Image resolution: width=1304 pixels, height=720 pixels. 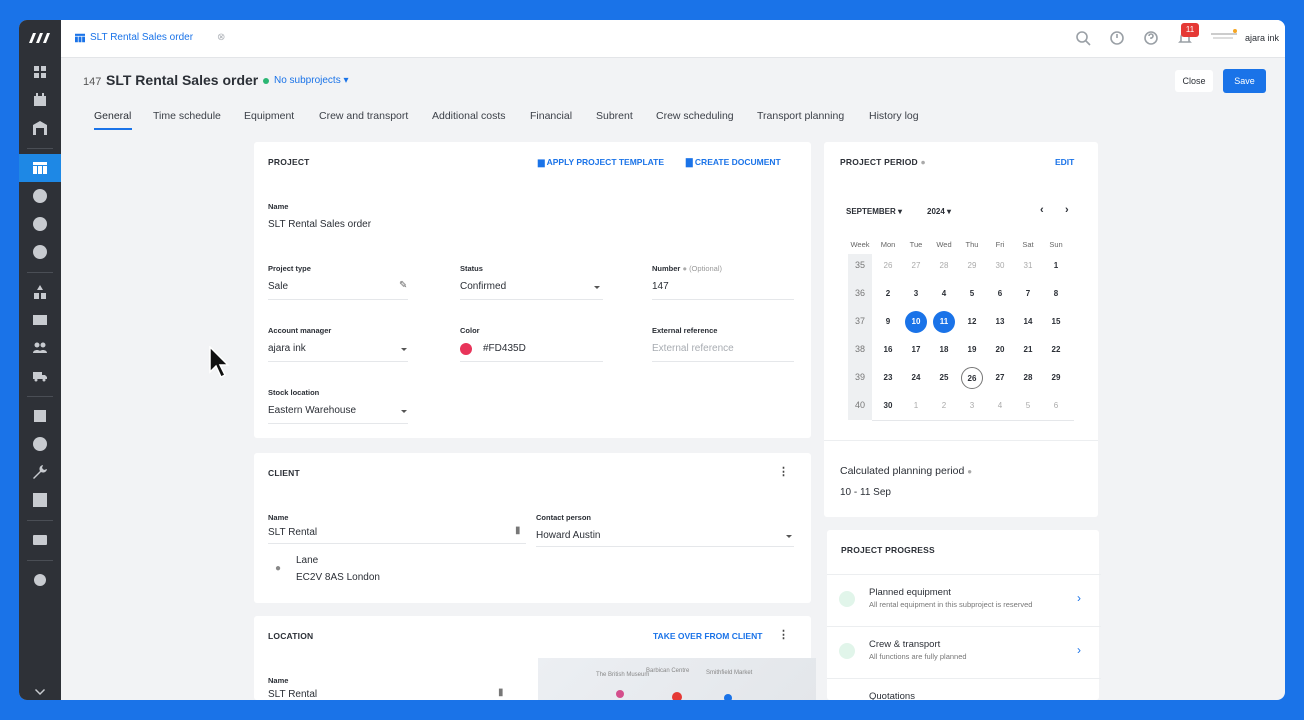 I want to click on calendar-day: 25, so click(x=944, y=378).